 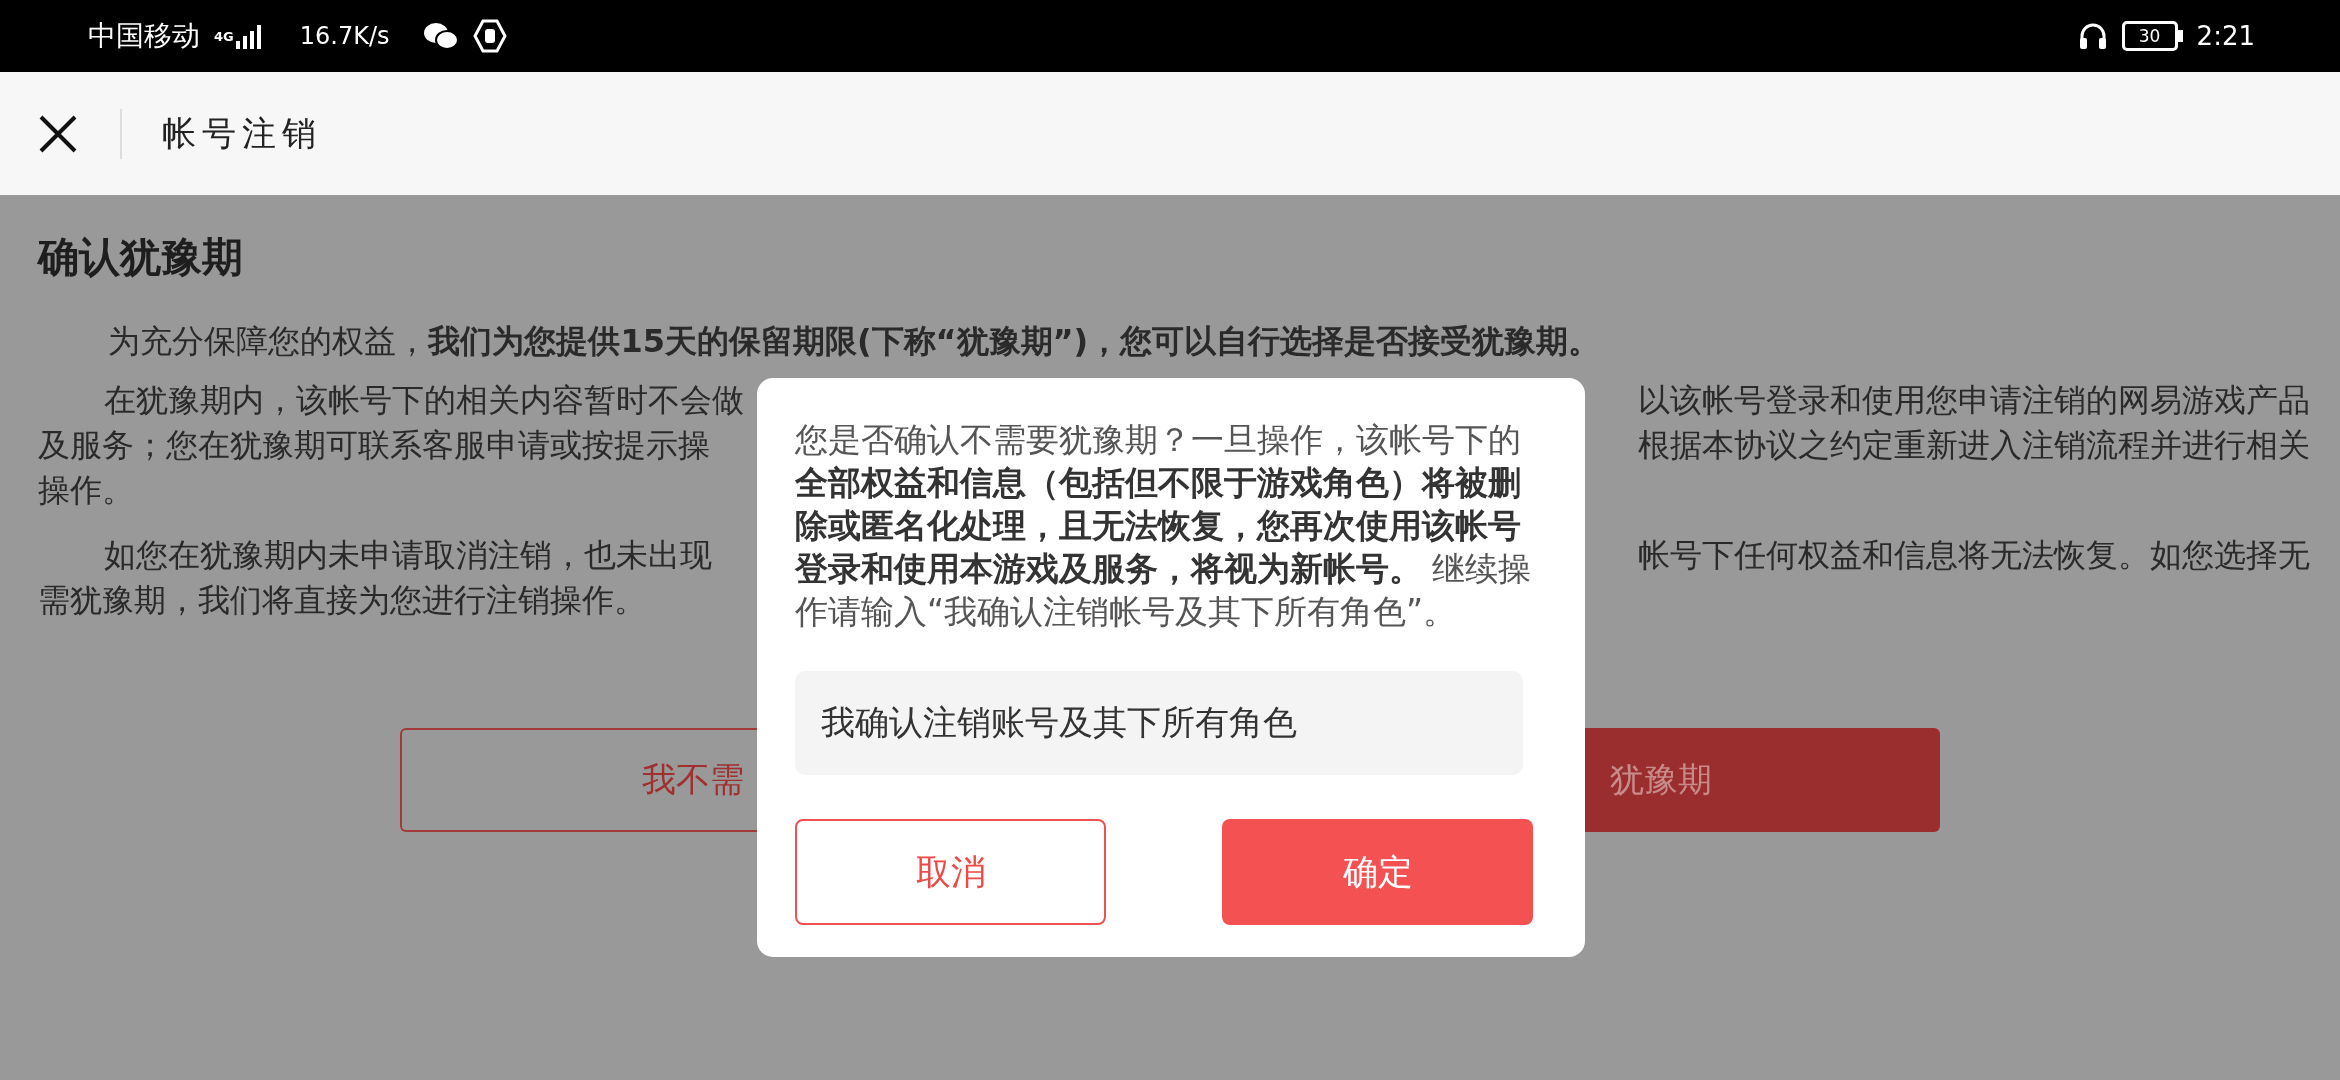 What do you see at coordinates (1974, 445) in the screenshot?
I see `paragraph-text: 根据本协议之约定重新进入注销流程并进行相关` at bounding box center [1974, 445].